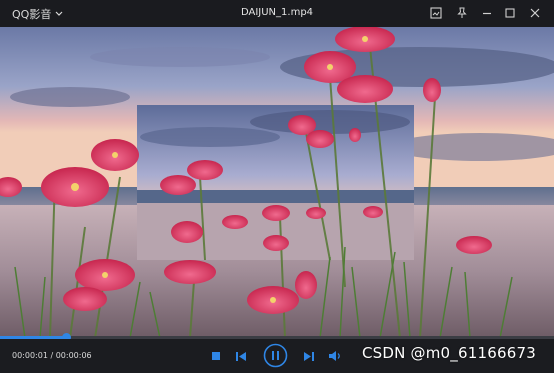 This screenshot has height=373, width=554. I want to click on next-button, so click(309, 356).